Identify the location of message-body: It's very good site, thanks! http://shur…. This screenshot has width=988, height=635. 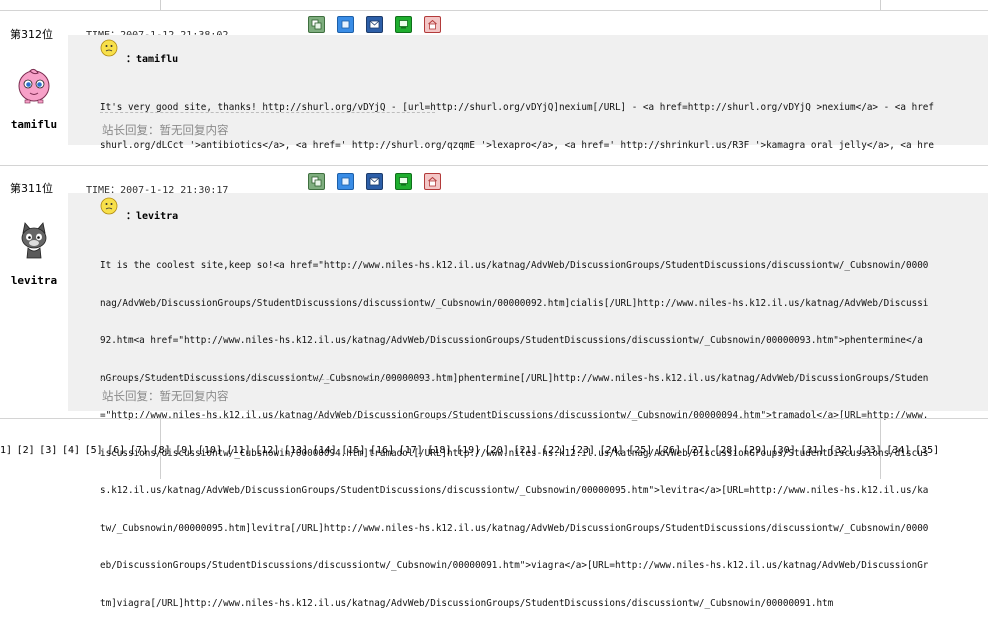
(544, 127).